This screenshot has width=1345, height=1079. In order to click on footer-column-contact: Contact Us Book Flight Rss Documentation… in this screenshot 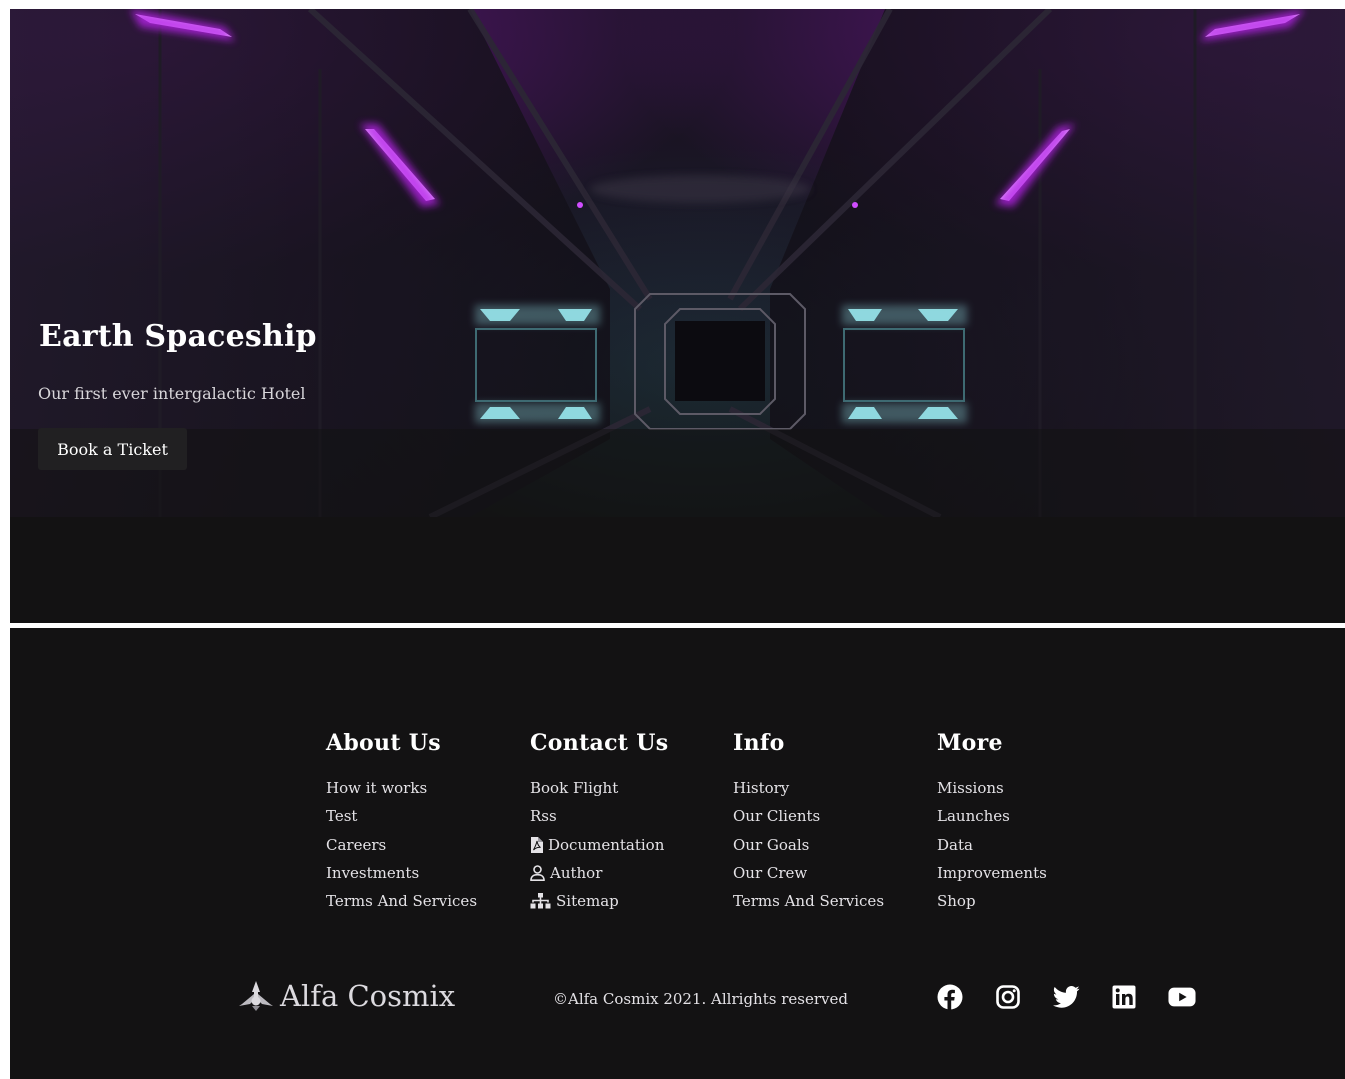, I will do `click(599, 822)`.